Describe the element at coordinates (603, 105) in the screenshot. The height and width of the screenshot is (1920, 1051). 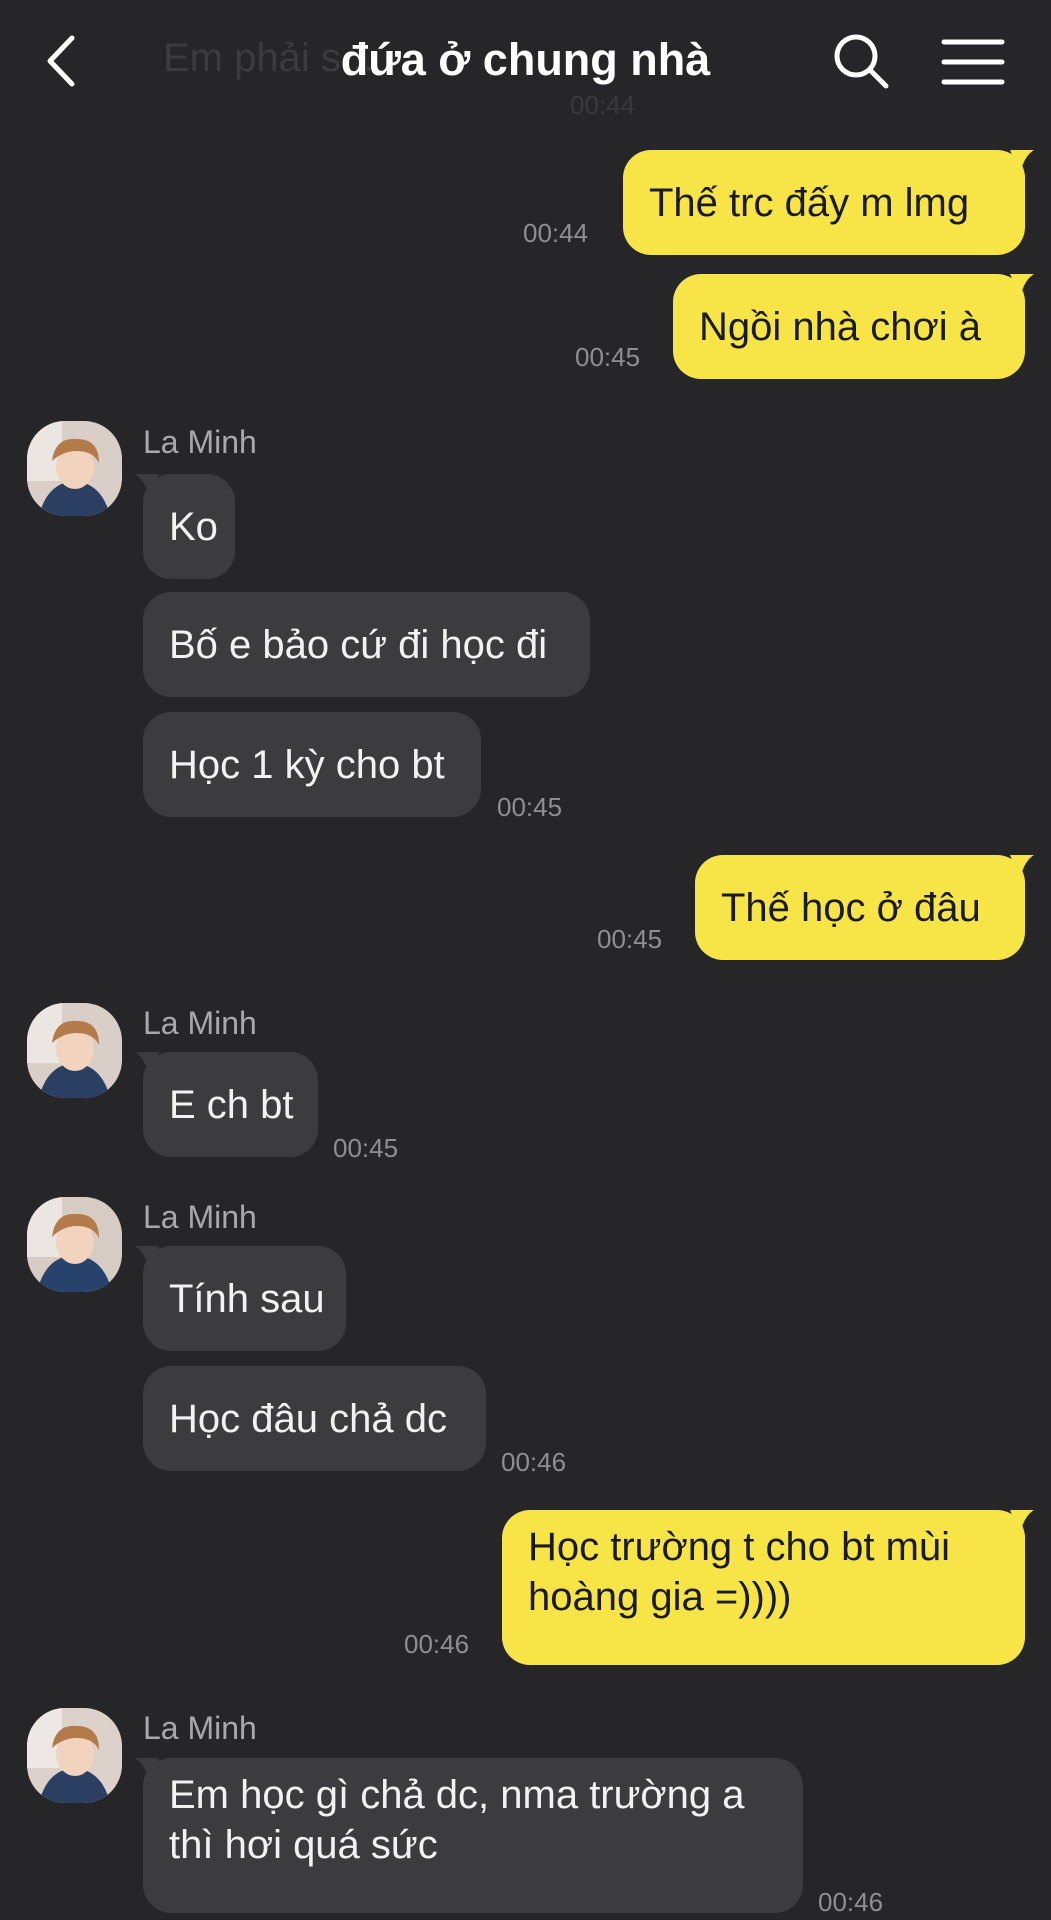
I see `scrolled-message-time: 00:44` at that location.